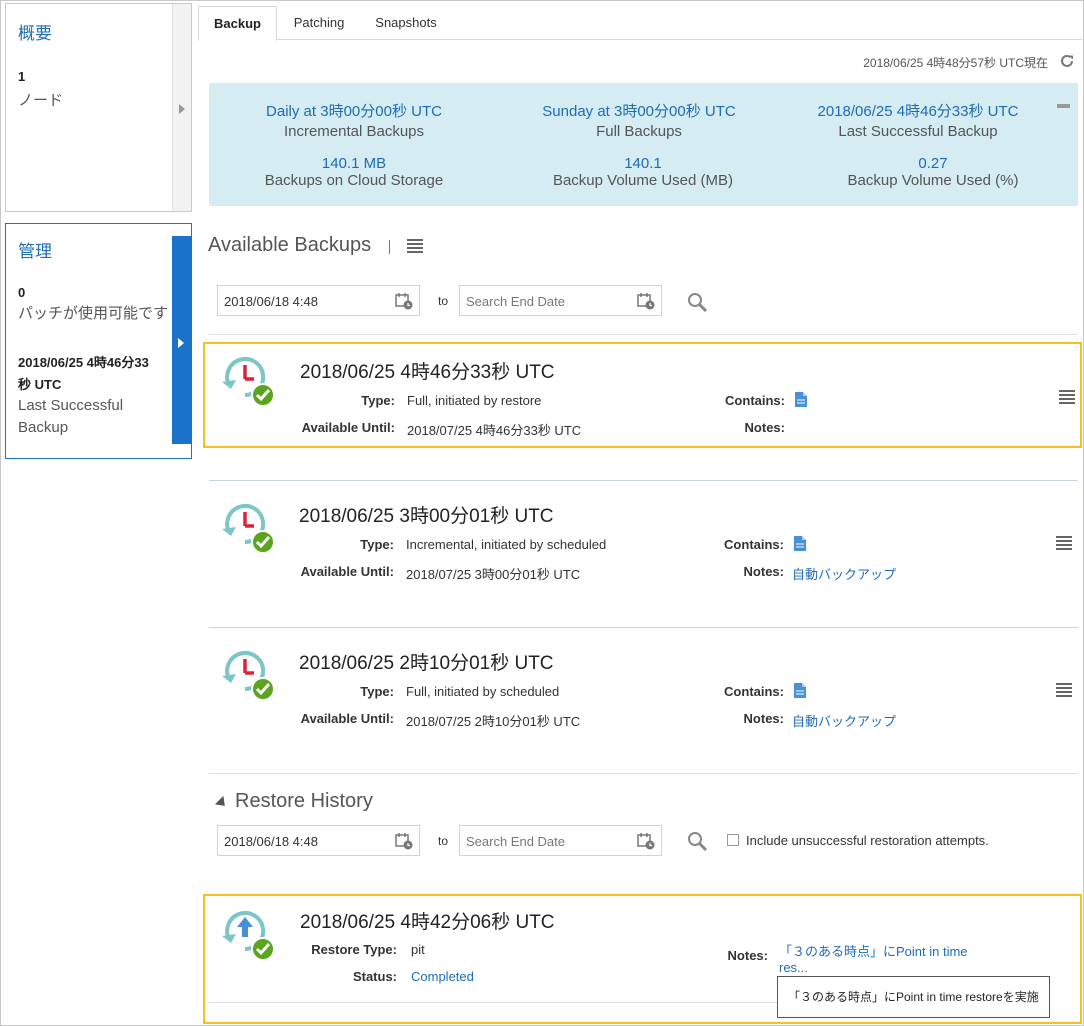  I want to click on backups-start-date-field: 2018/06/18 4:48, so click(318, 300).